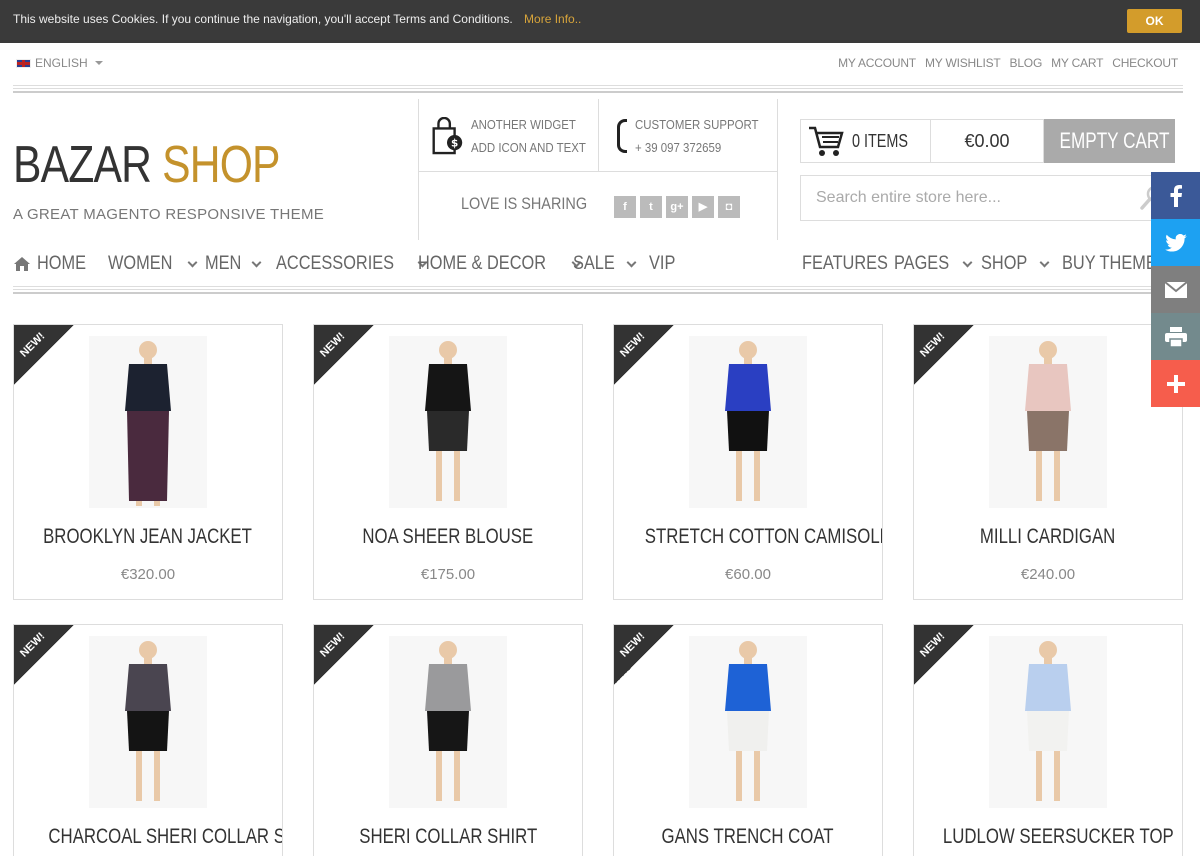 Image resolution: width=1200 pixels, height=856 pixels. I want to click on nav-shop: SHOP, so click(1015, 264).